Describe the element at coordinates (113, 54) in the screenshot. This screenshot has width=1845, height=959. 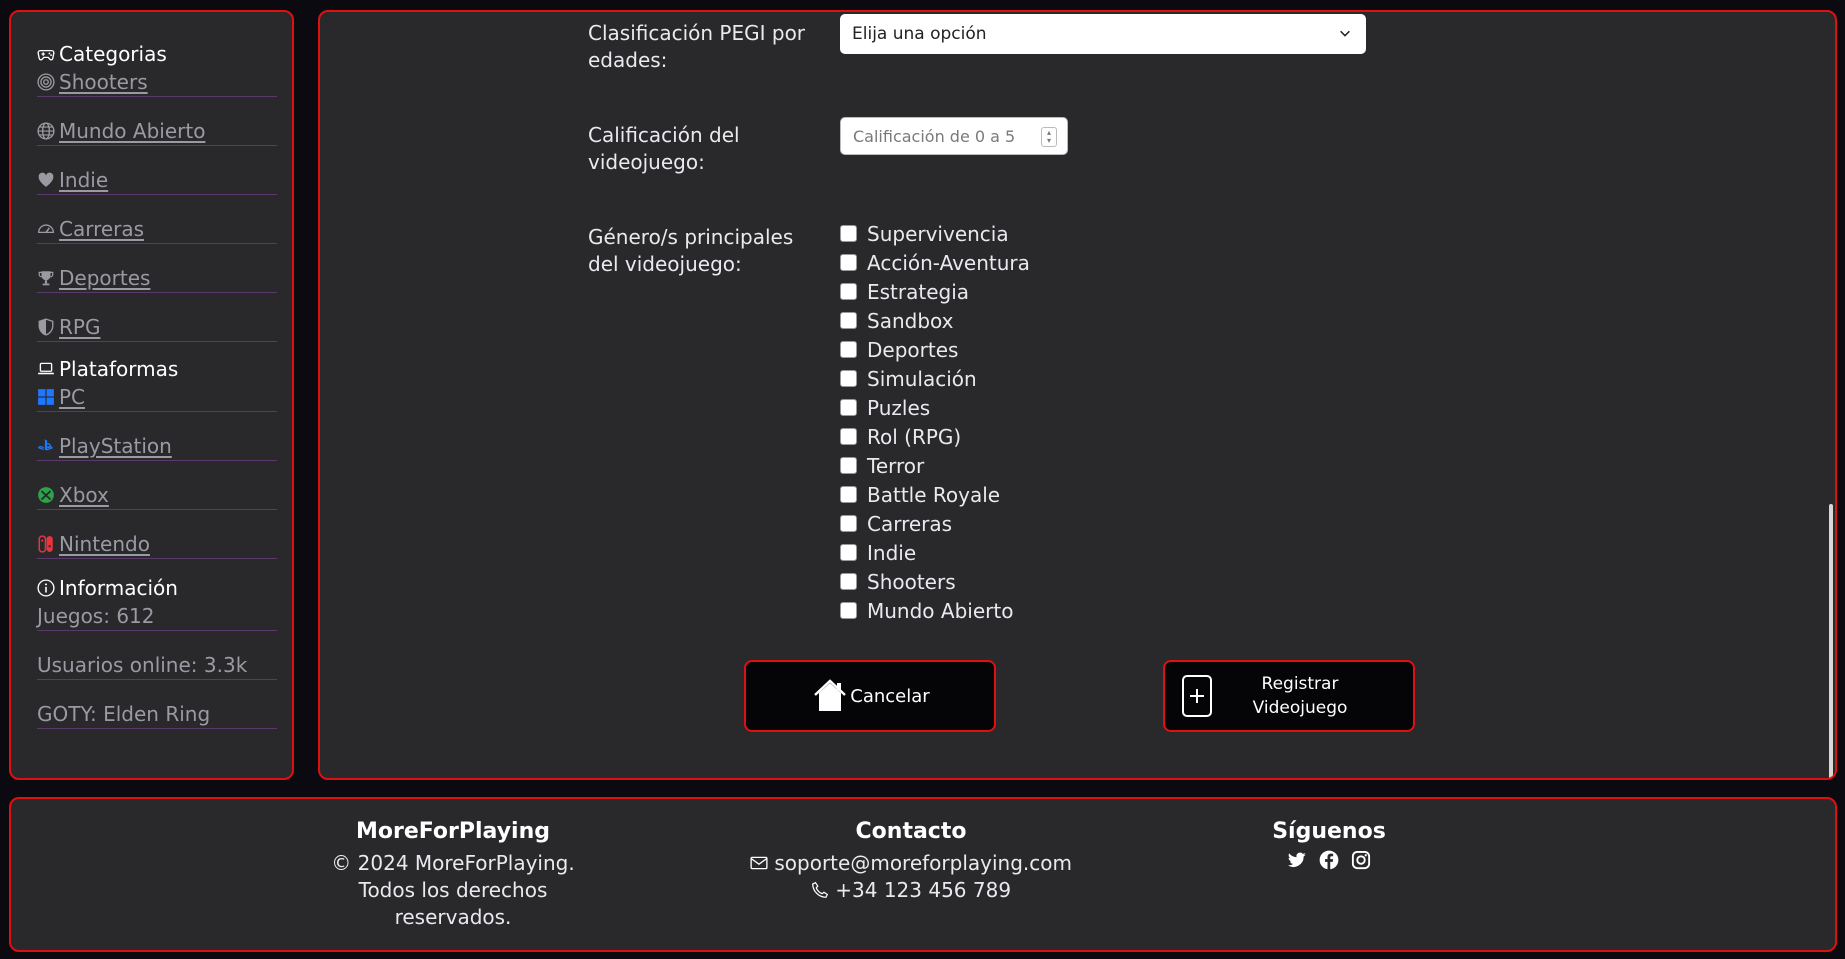
I see `categories-title: Categorias` at that location.